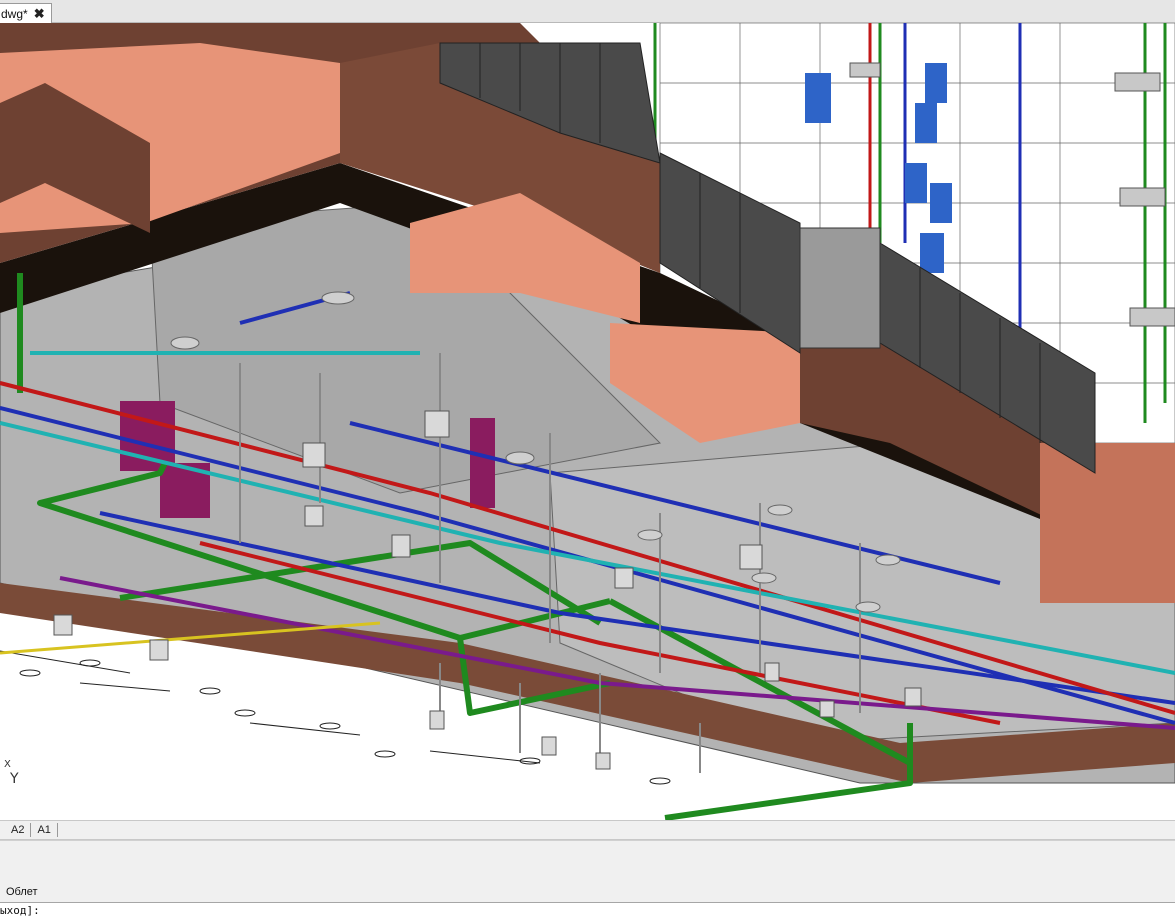  I want to click on duct-far-right, so click(1107, 523).